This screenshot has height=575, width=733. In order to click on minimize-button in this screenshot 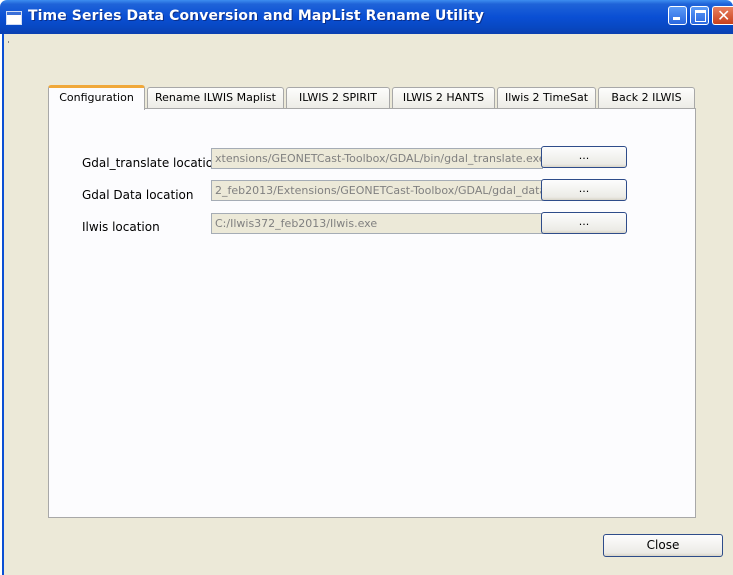, I will do `click(677, 15)`.